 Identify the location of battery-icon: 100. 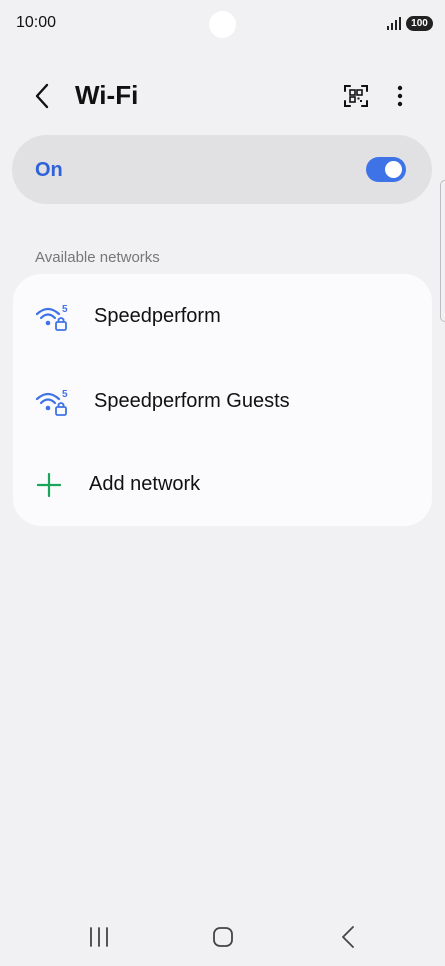
(419, 23).